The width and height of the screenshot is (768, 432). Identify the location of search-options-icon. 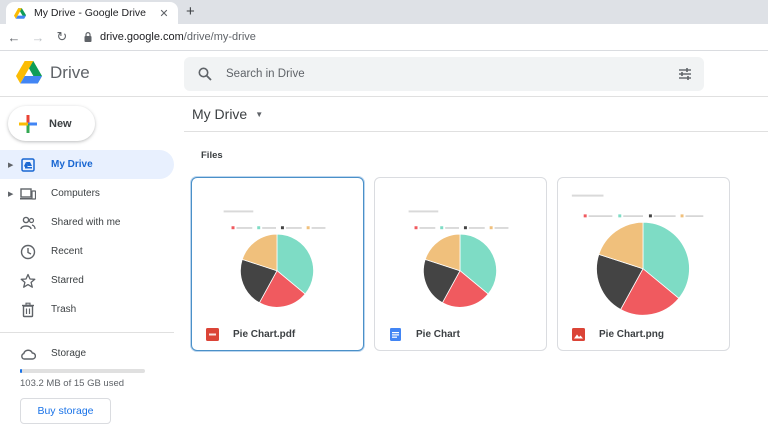
(685, 74).